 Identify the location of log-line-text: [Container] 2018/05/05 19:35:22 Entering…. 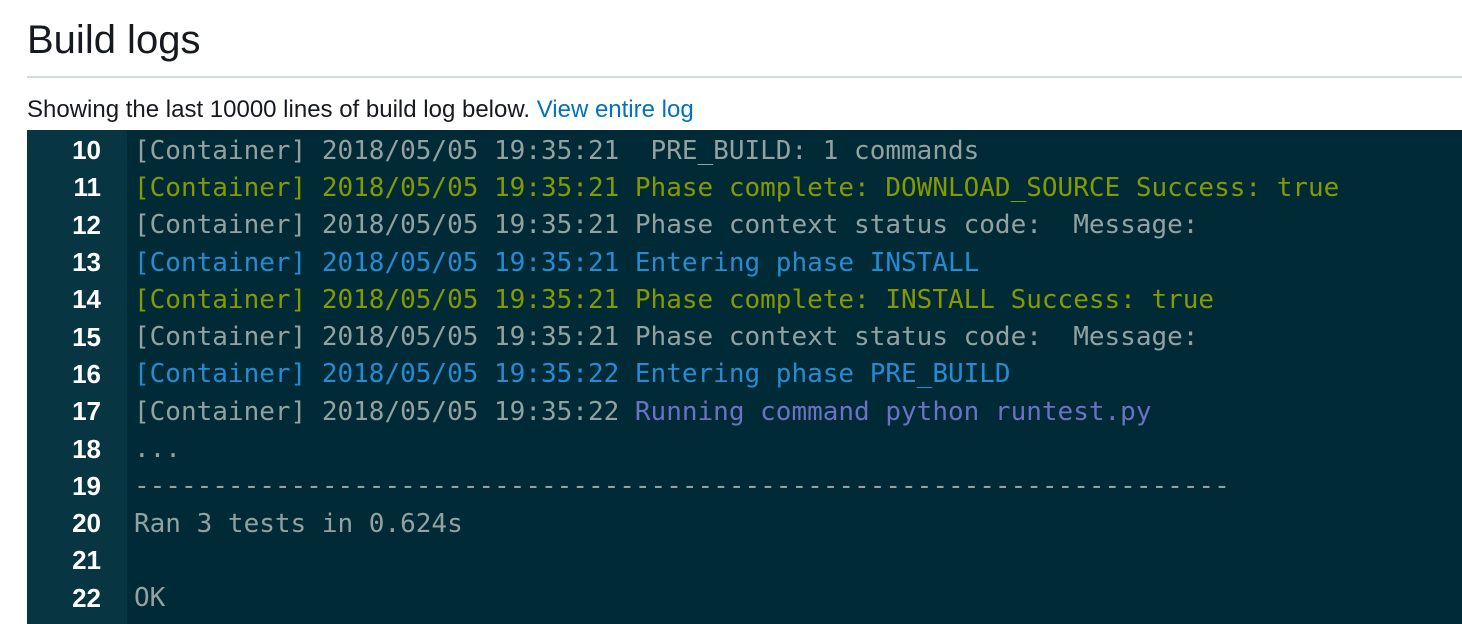
(798, 374).